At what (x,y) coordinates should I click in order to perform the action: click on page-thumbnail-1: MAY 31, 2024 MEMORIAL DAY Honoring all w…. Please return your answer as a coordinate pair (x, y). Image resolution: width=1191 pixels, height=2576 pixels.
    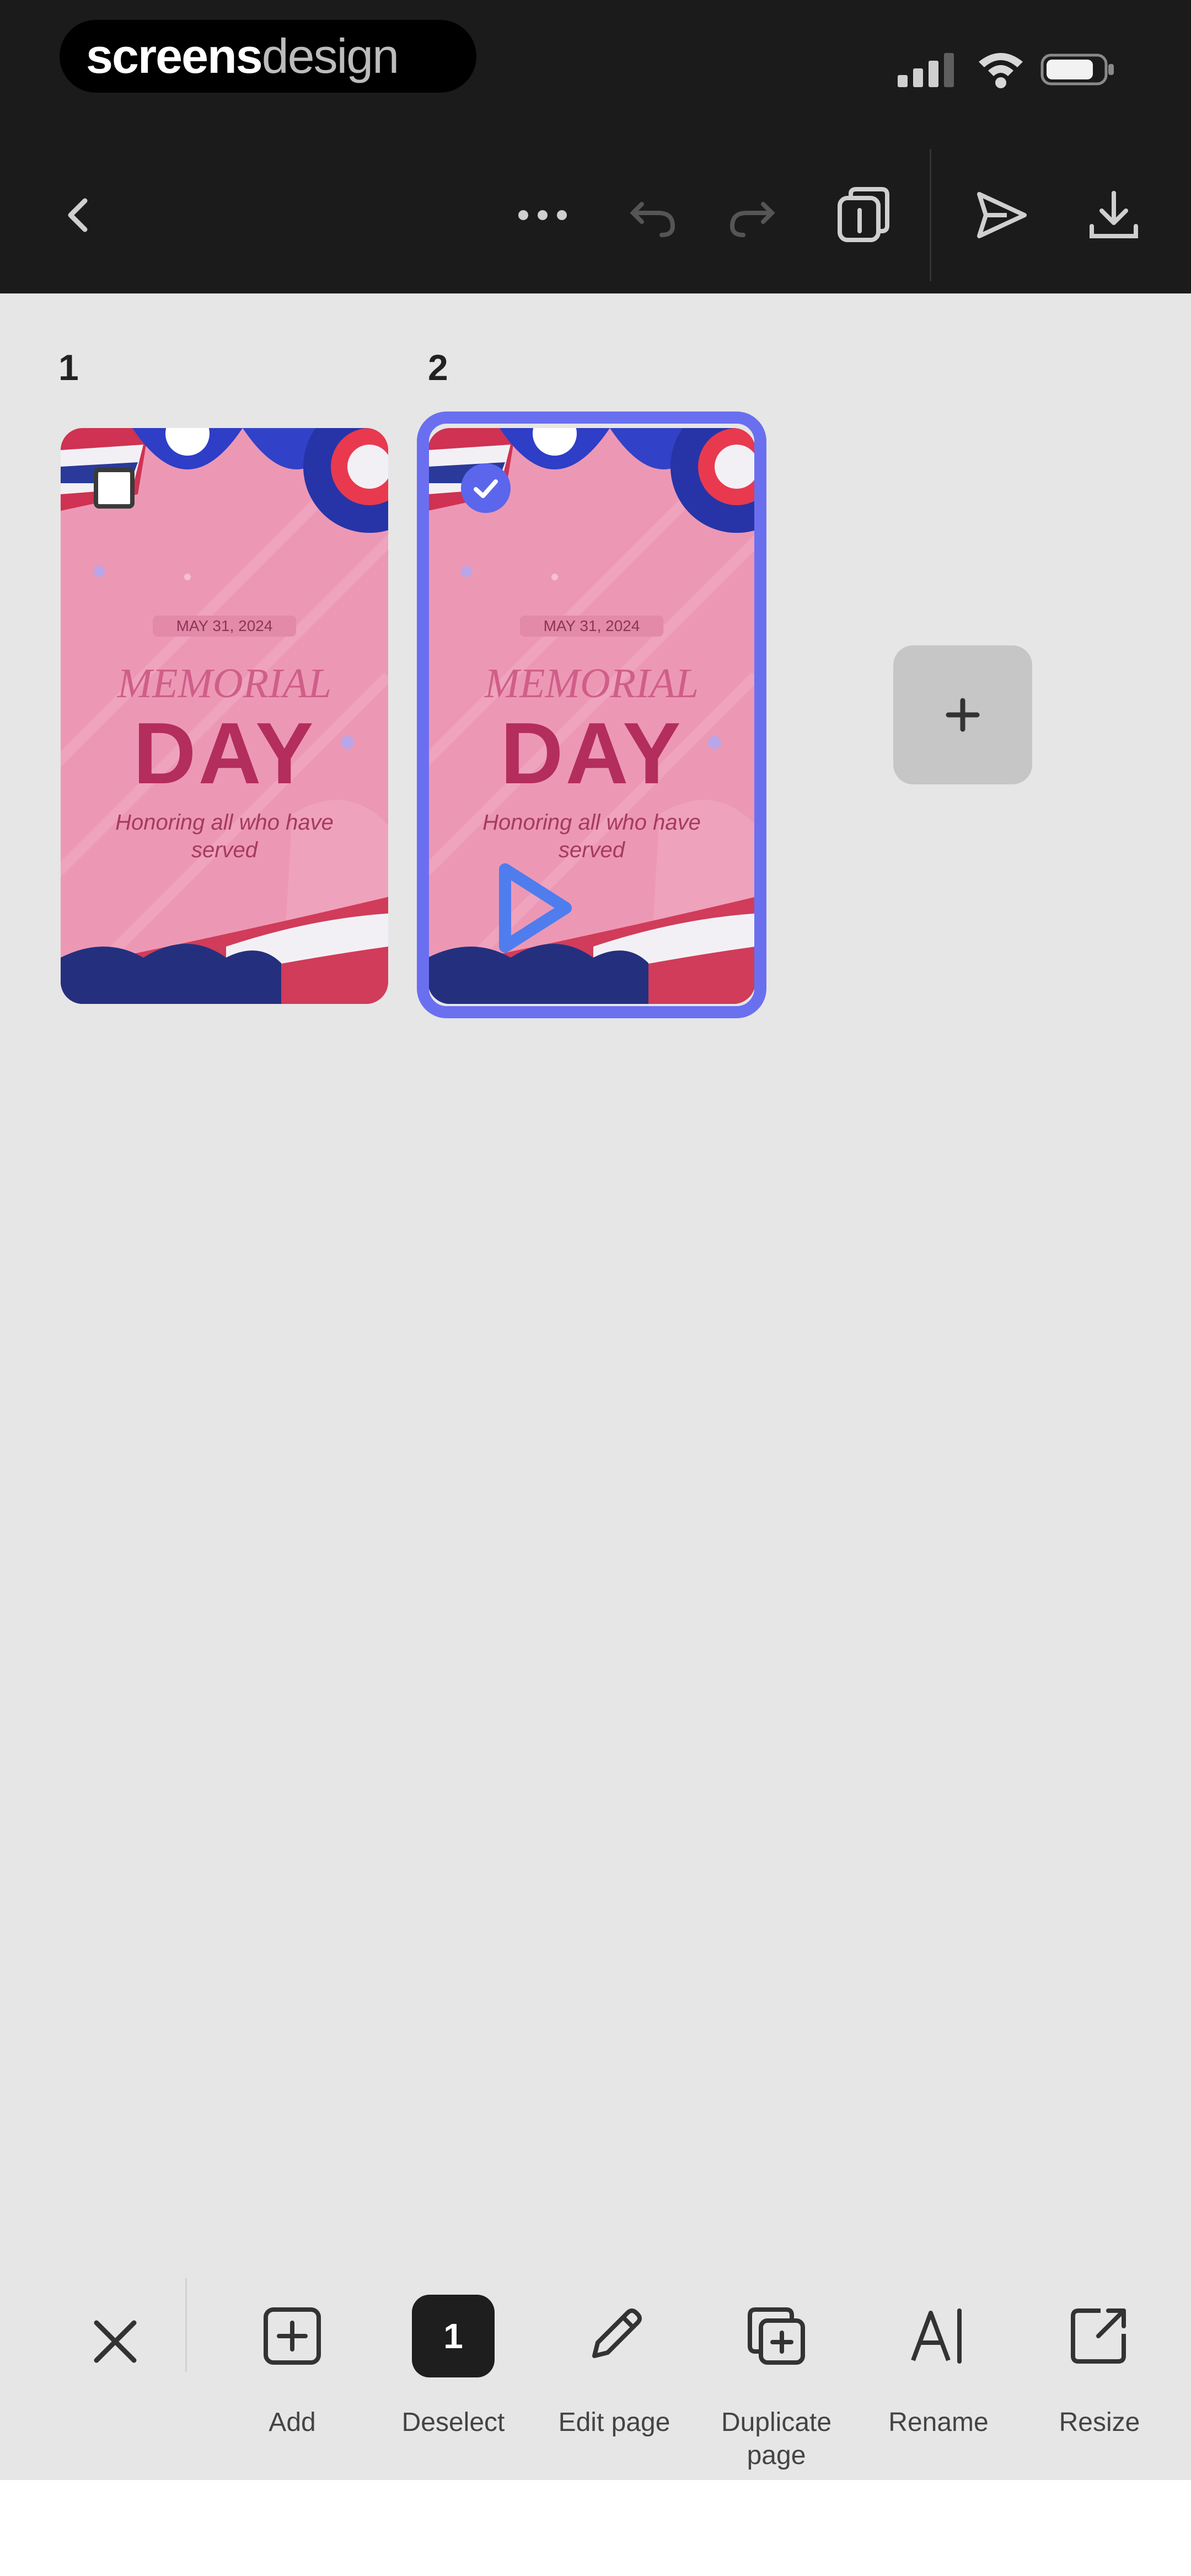
    Looking at the image, I should click on (224, 716).